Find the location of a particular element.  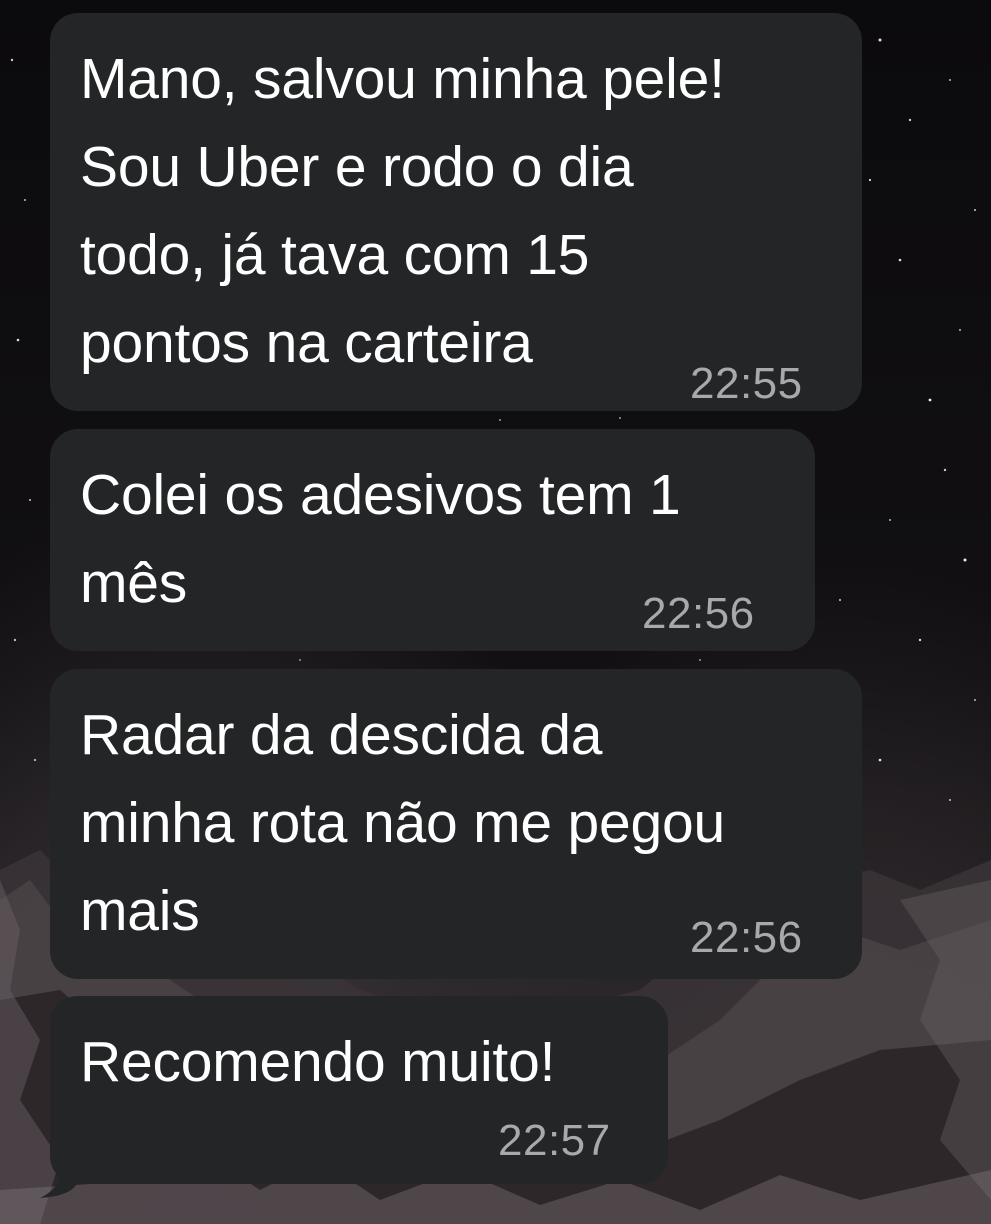

message-timestamp: 22:57 is located at coordinates (554, 1140).